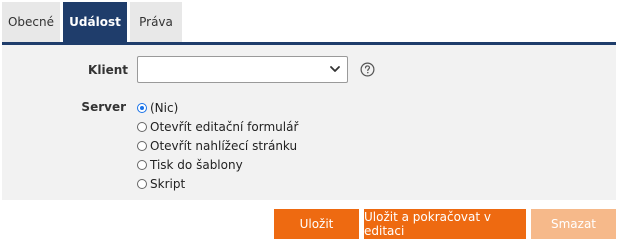 The height and width of the screenshot is (240, 618). I want to click on save-and-continue-button: Uložit a pokračovat v editaci, so click(445, 224).